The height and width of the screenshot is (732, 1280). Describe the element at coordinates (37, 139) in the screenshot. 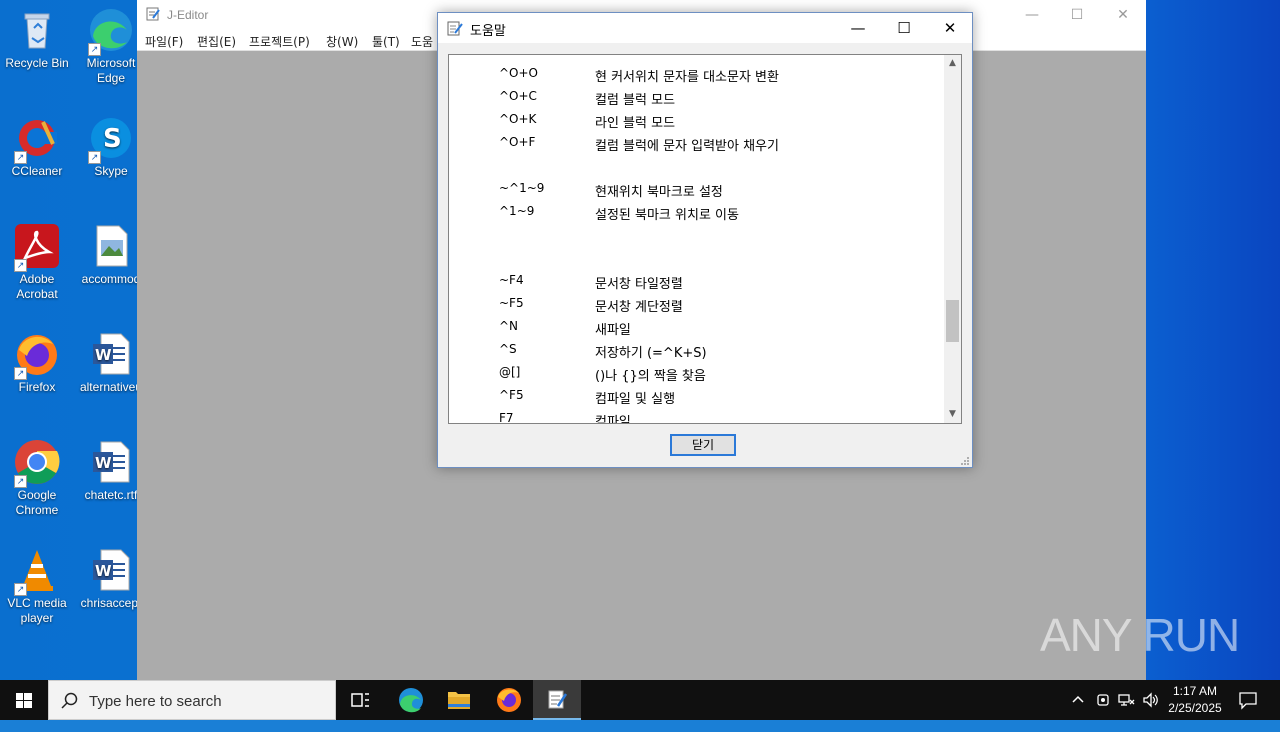

I see `ccleaner-icon: ↗` at that location.